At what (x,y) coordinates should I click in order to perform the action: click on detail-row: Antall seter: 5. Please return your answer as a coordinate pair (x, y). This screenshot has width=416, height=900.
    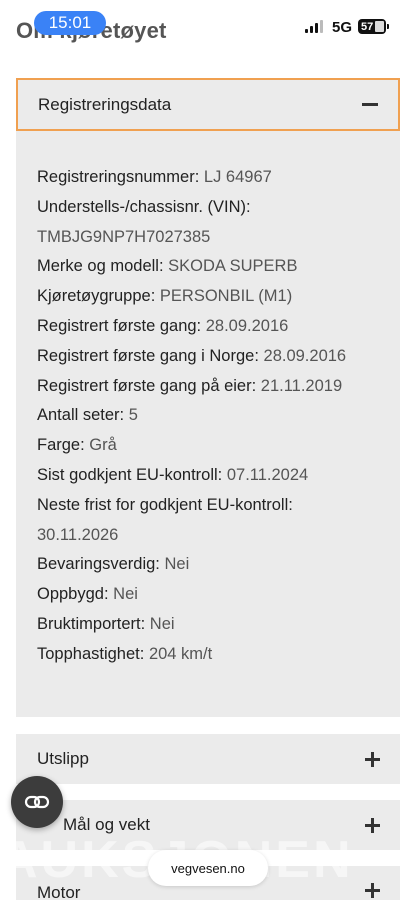
    Looking at the image, I should click on (208, 416).